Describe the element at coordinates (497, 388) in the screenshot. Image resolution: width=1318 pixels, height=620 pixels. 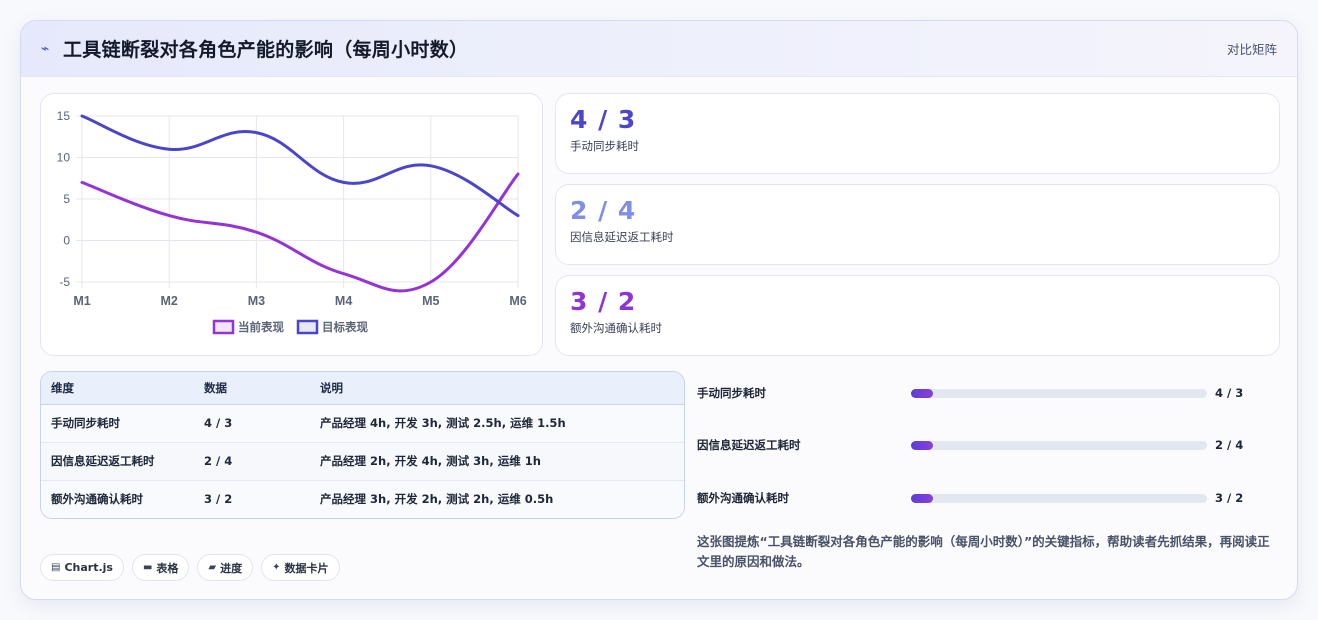
I see `table-header-description: 说明` at that location.